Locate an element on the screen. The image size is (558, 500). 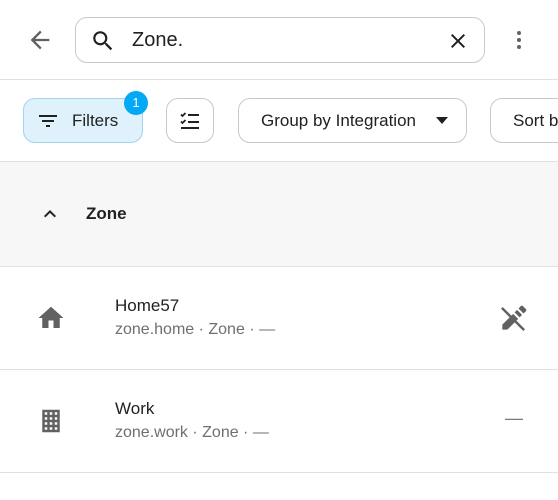
sort-by-label: Sort b is located at coordinates (535, 120).